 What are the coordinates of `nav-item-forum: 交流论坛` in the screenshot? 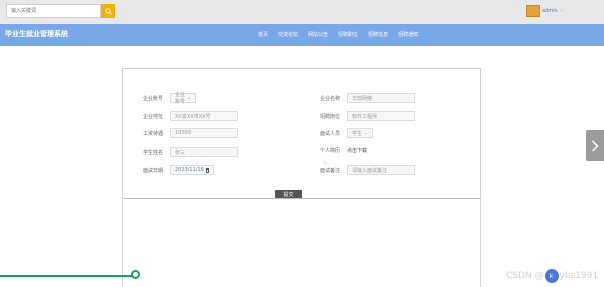 It's located at (288, 34).